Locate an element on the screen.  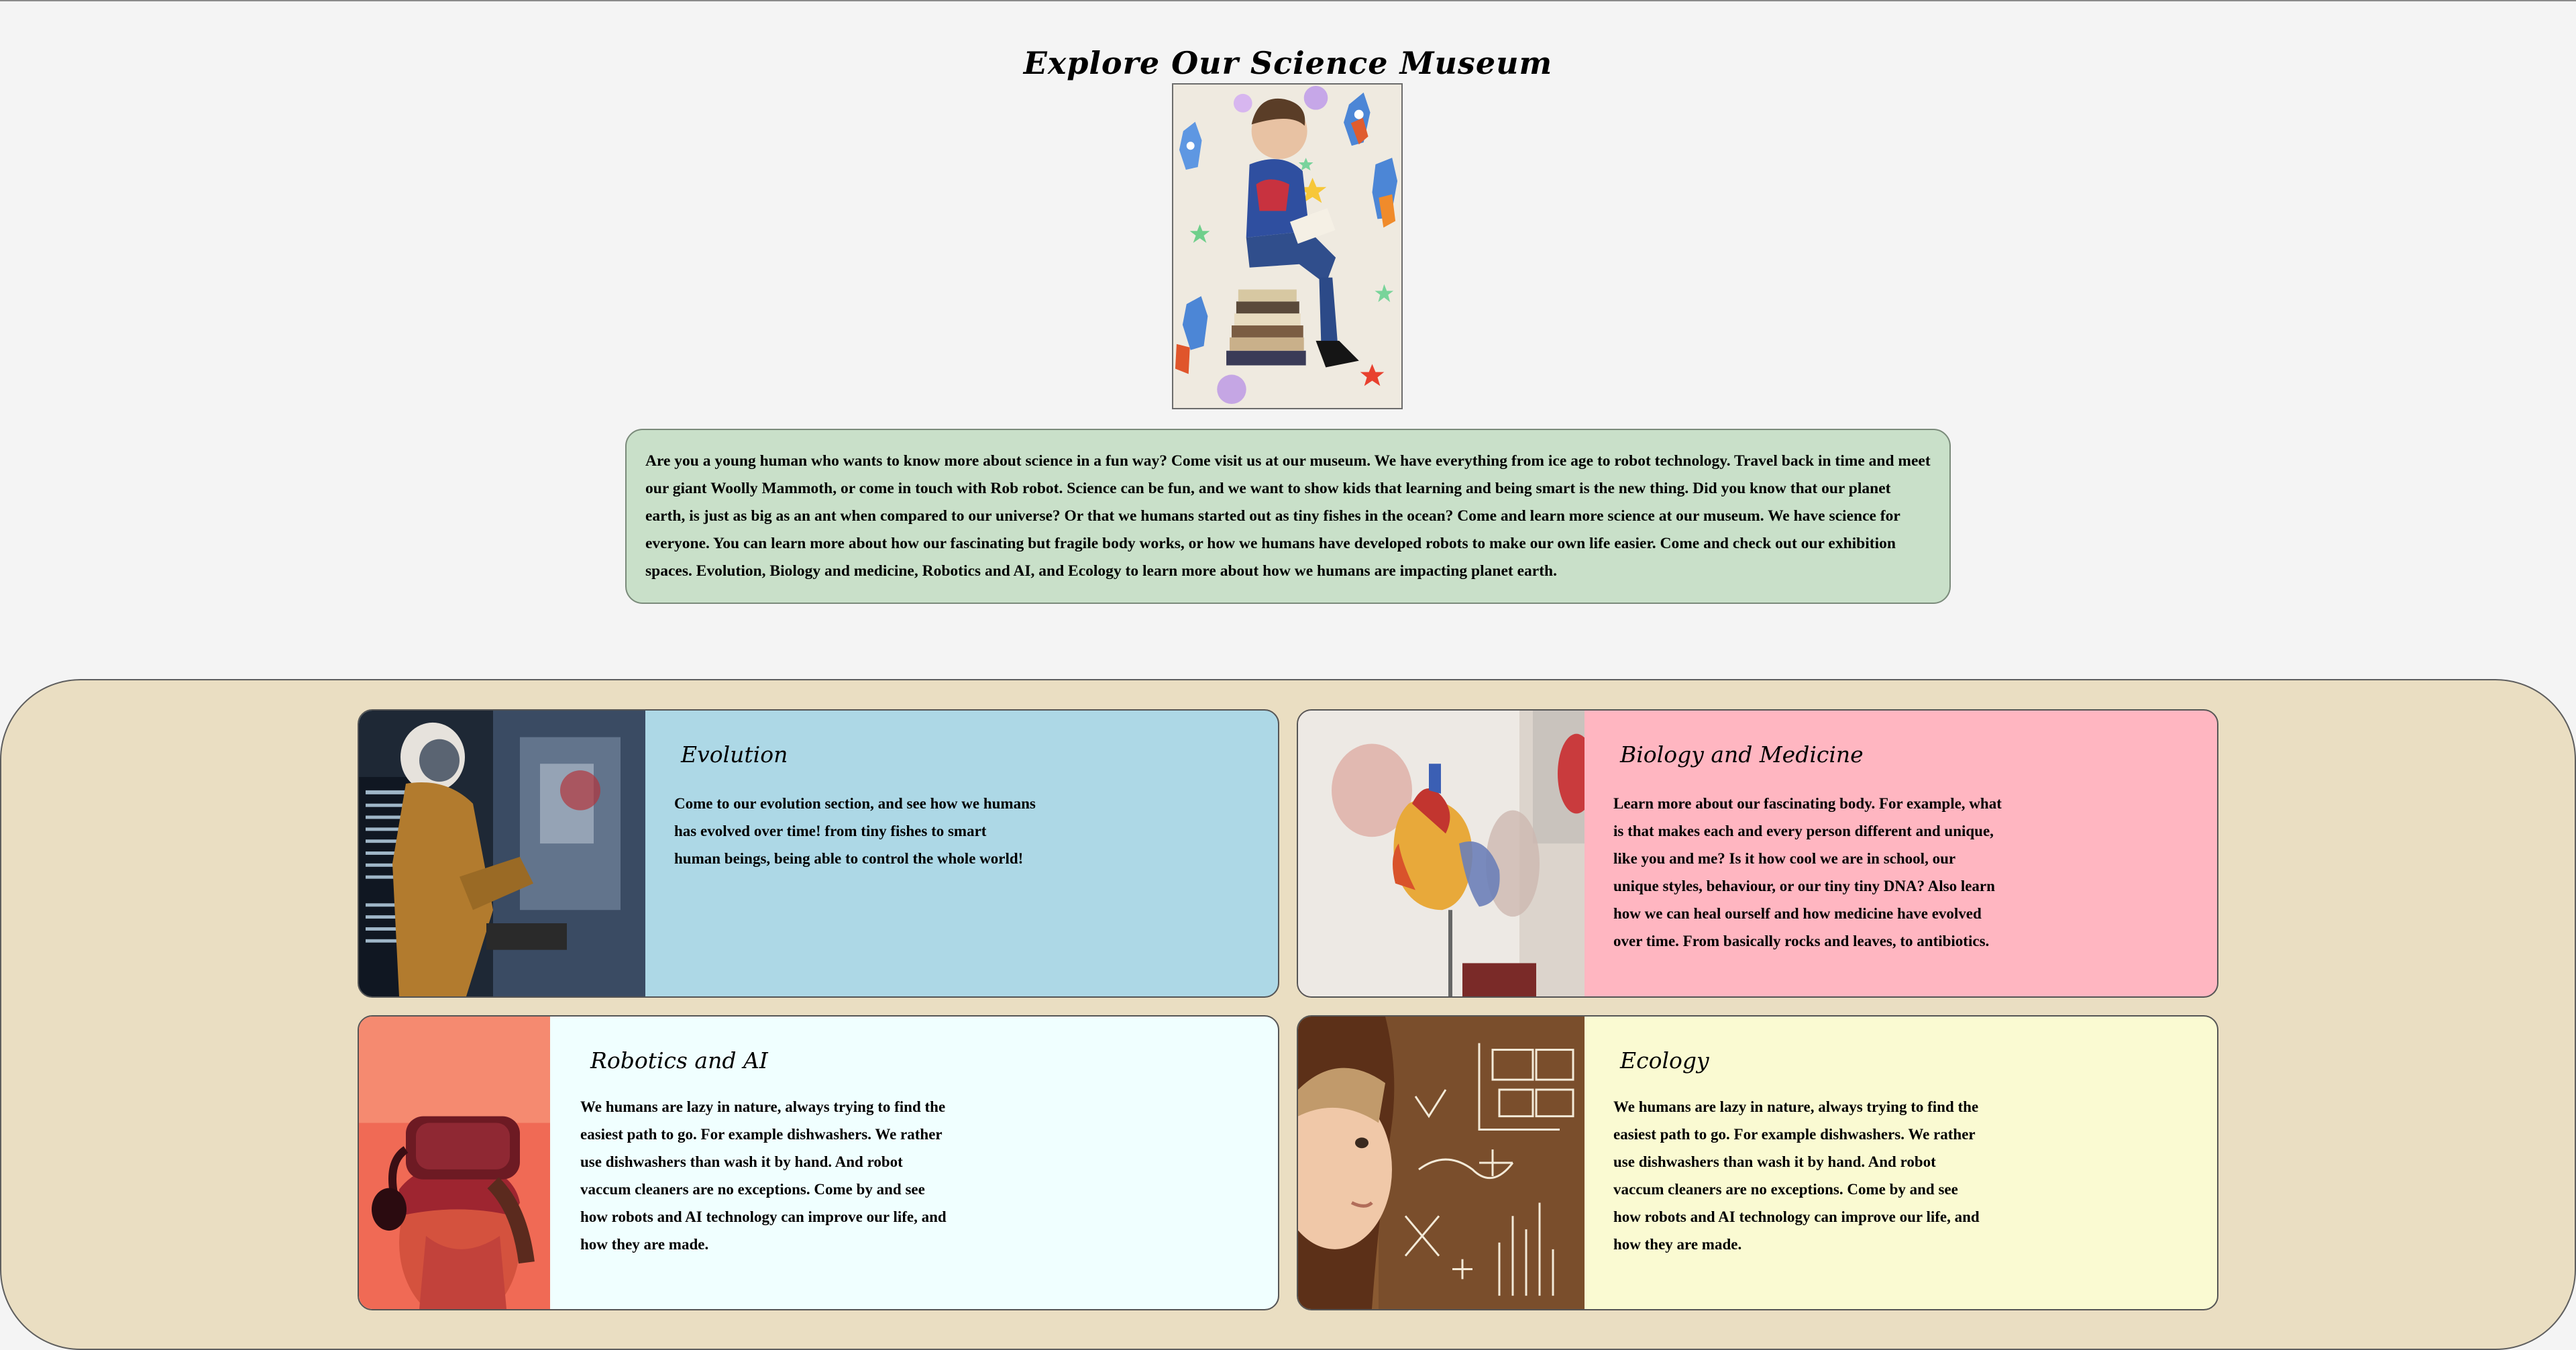
top-border-line is located at coordinates (1288, 0).